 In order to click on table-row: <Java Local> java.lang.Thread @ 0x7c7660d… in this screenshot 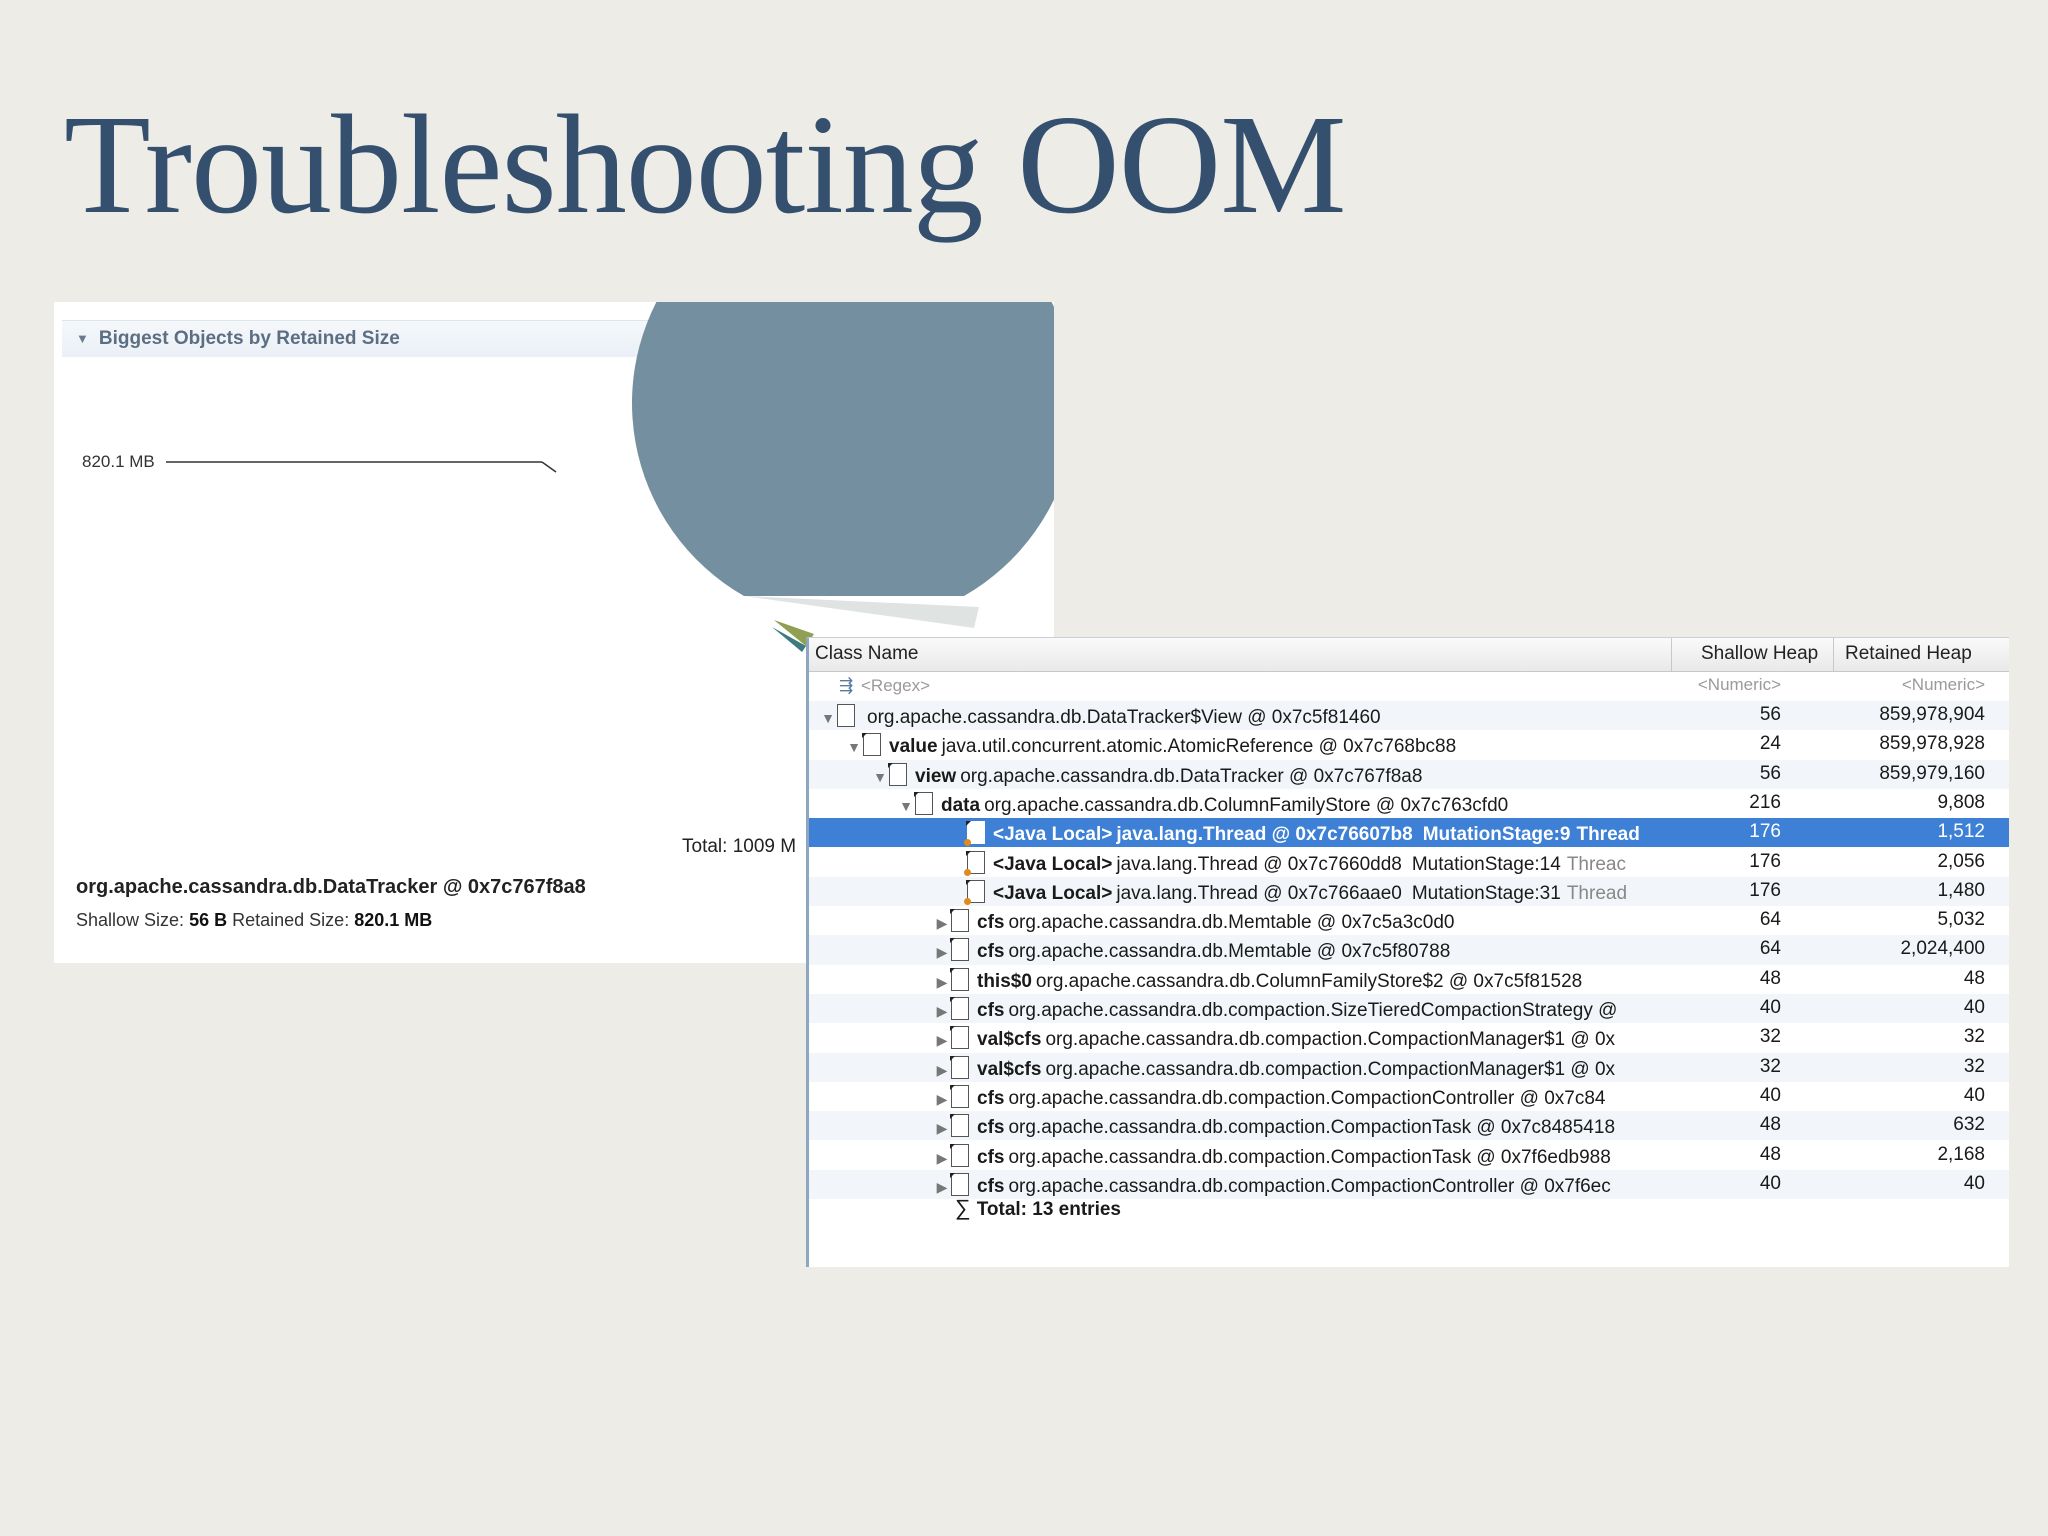, I will do `click(1409, 862)`.